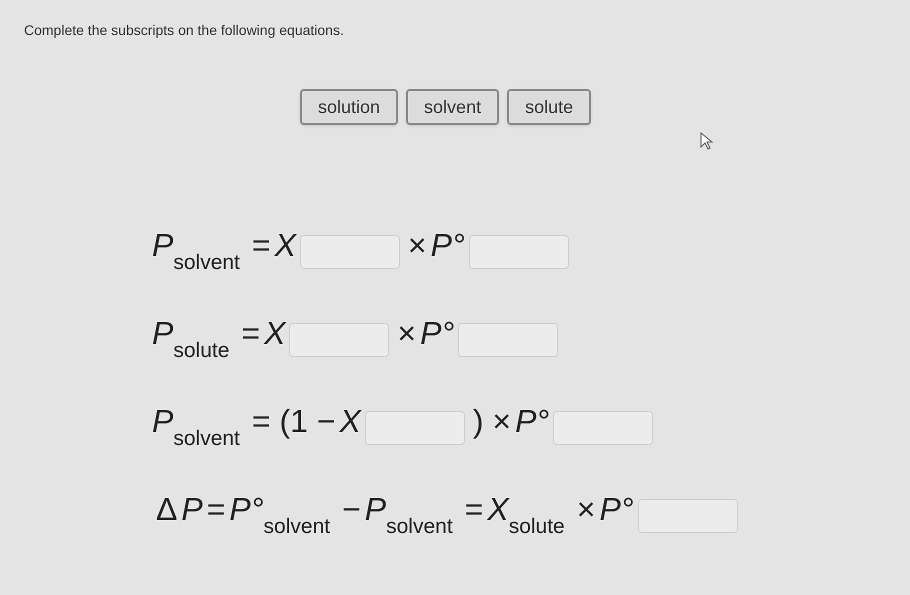 The image size is (910, 595). What do you see at coordinates (349, 107) in the screenshot?
I see `answer-chip: solution` at bounding box center [349, 107].